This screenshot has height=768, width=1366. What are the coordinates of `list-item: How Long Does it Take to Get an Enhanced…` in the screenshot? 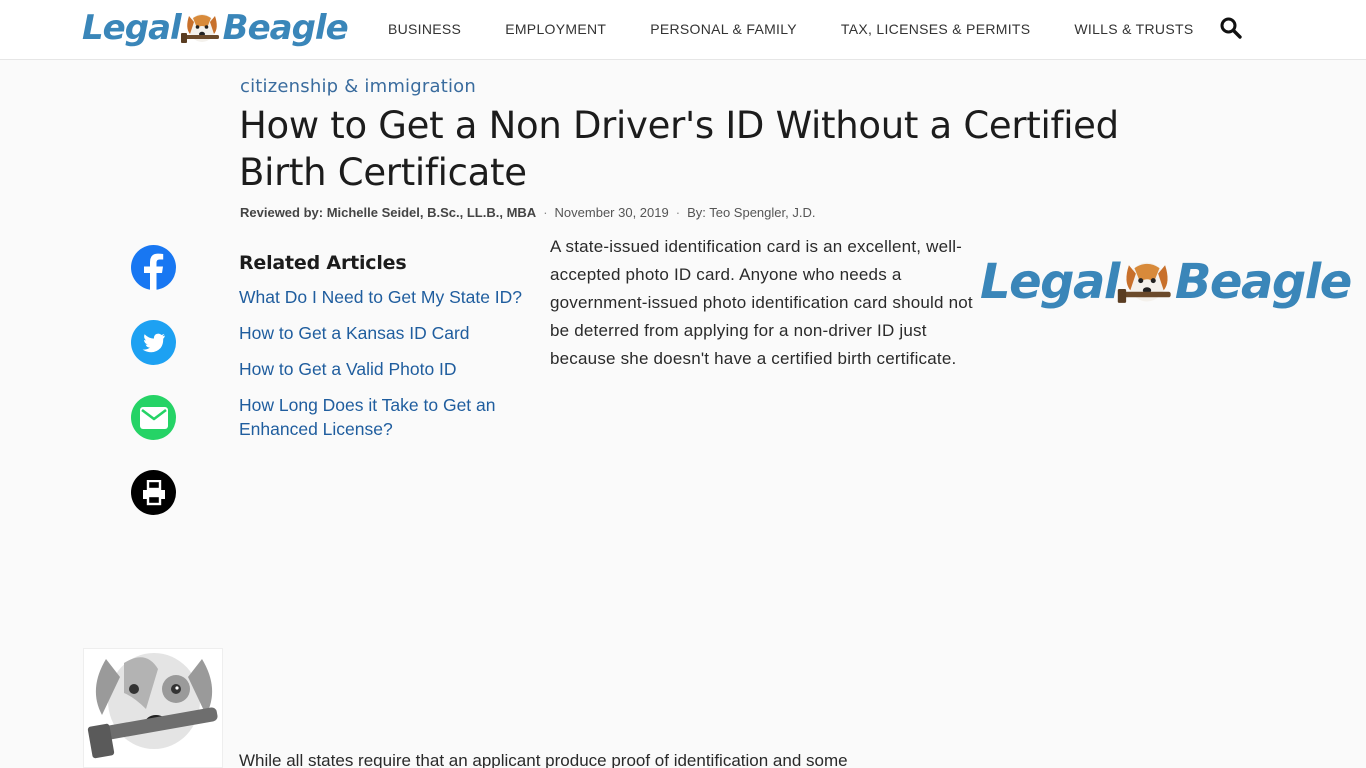 It's located at (389, 417).